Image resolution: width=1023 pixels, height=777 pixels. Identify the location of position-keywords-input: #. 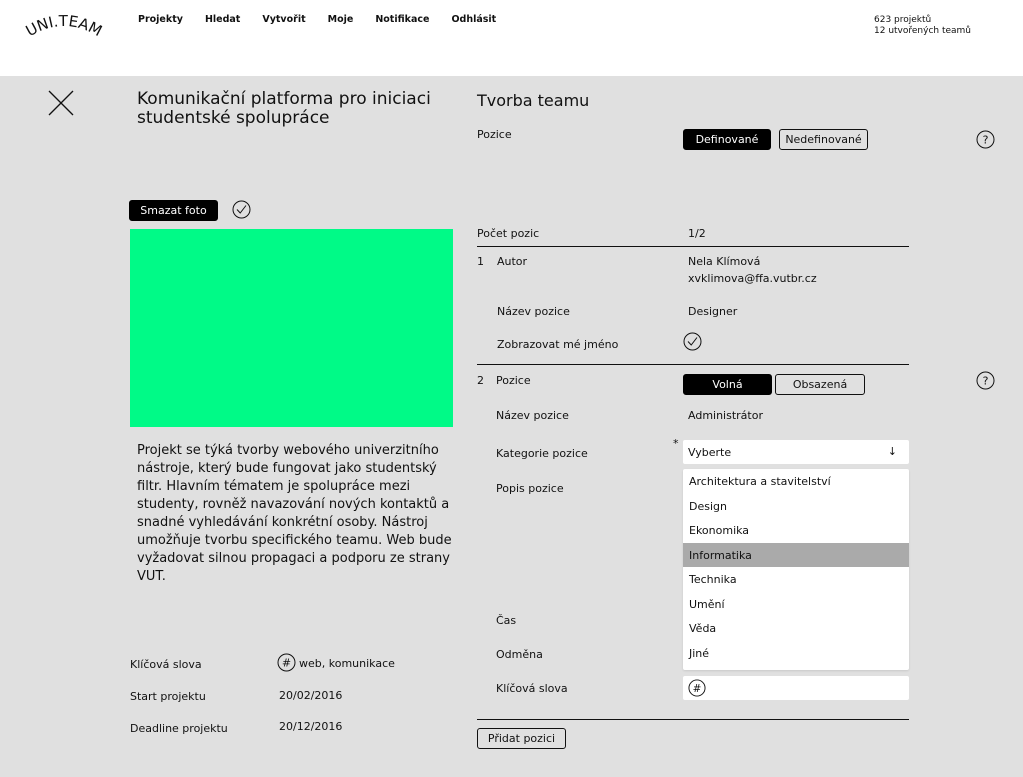
(796, 688).